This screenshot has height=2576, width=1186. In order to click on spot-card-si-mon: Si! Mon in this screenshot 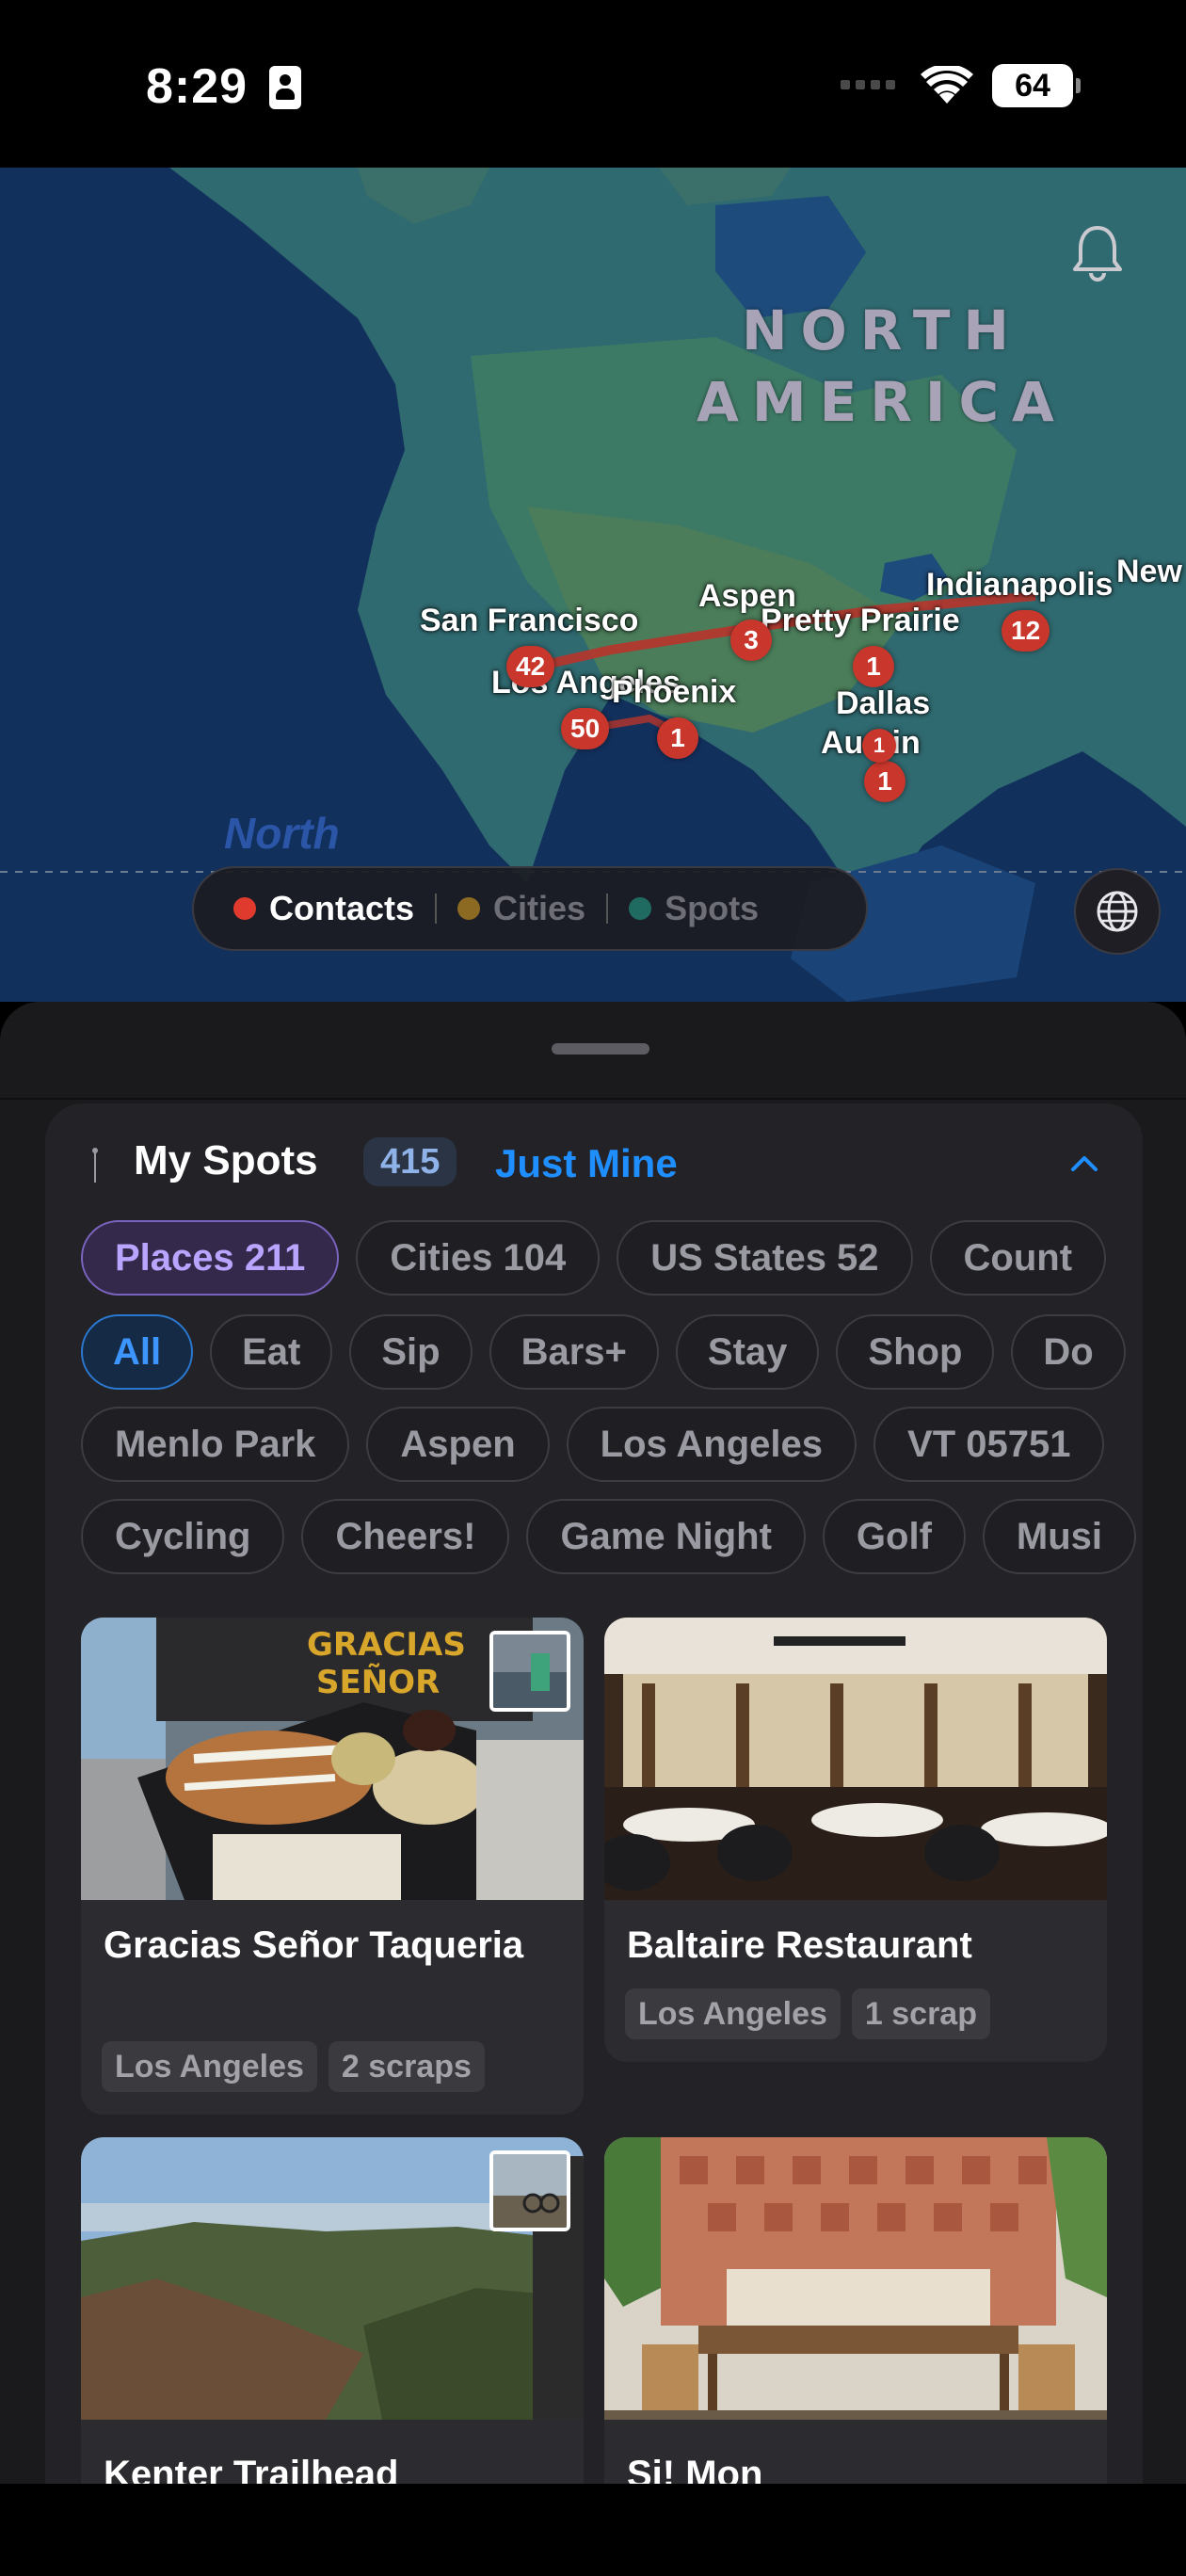, I will do `click(855, 2310)`.